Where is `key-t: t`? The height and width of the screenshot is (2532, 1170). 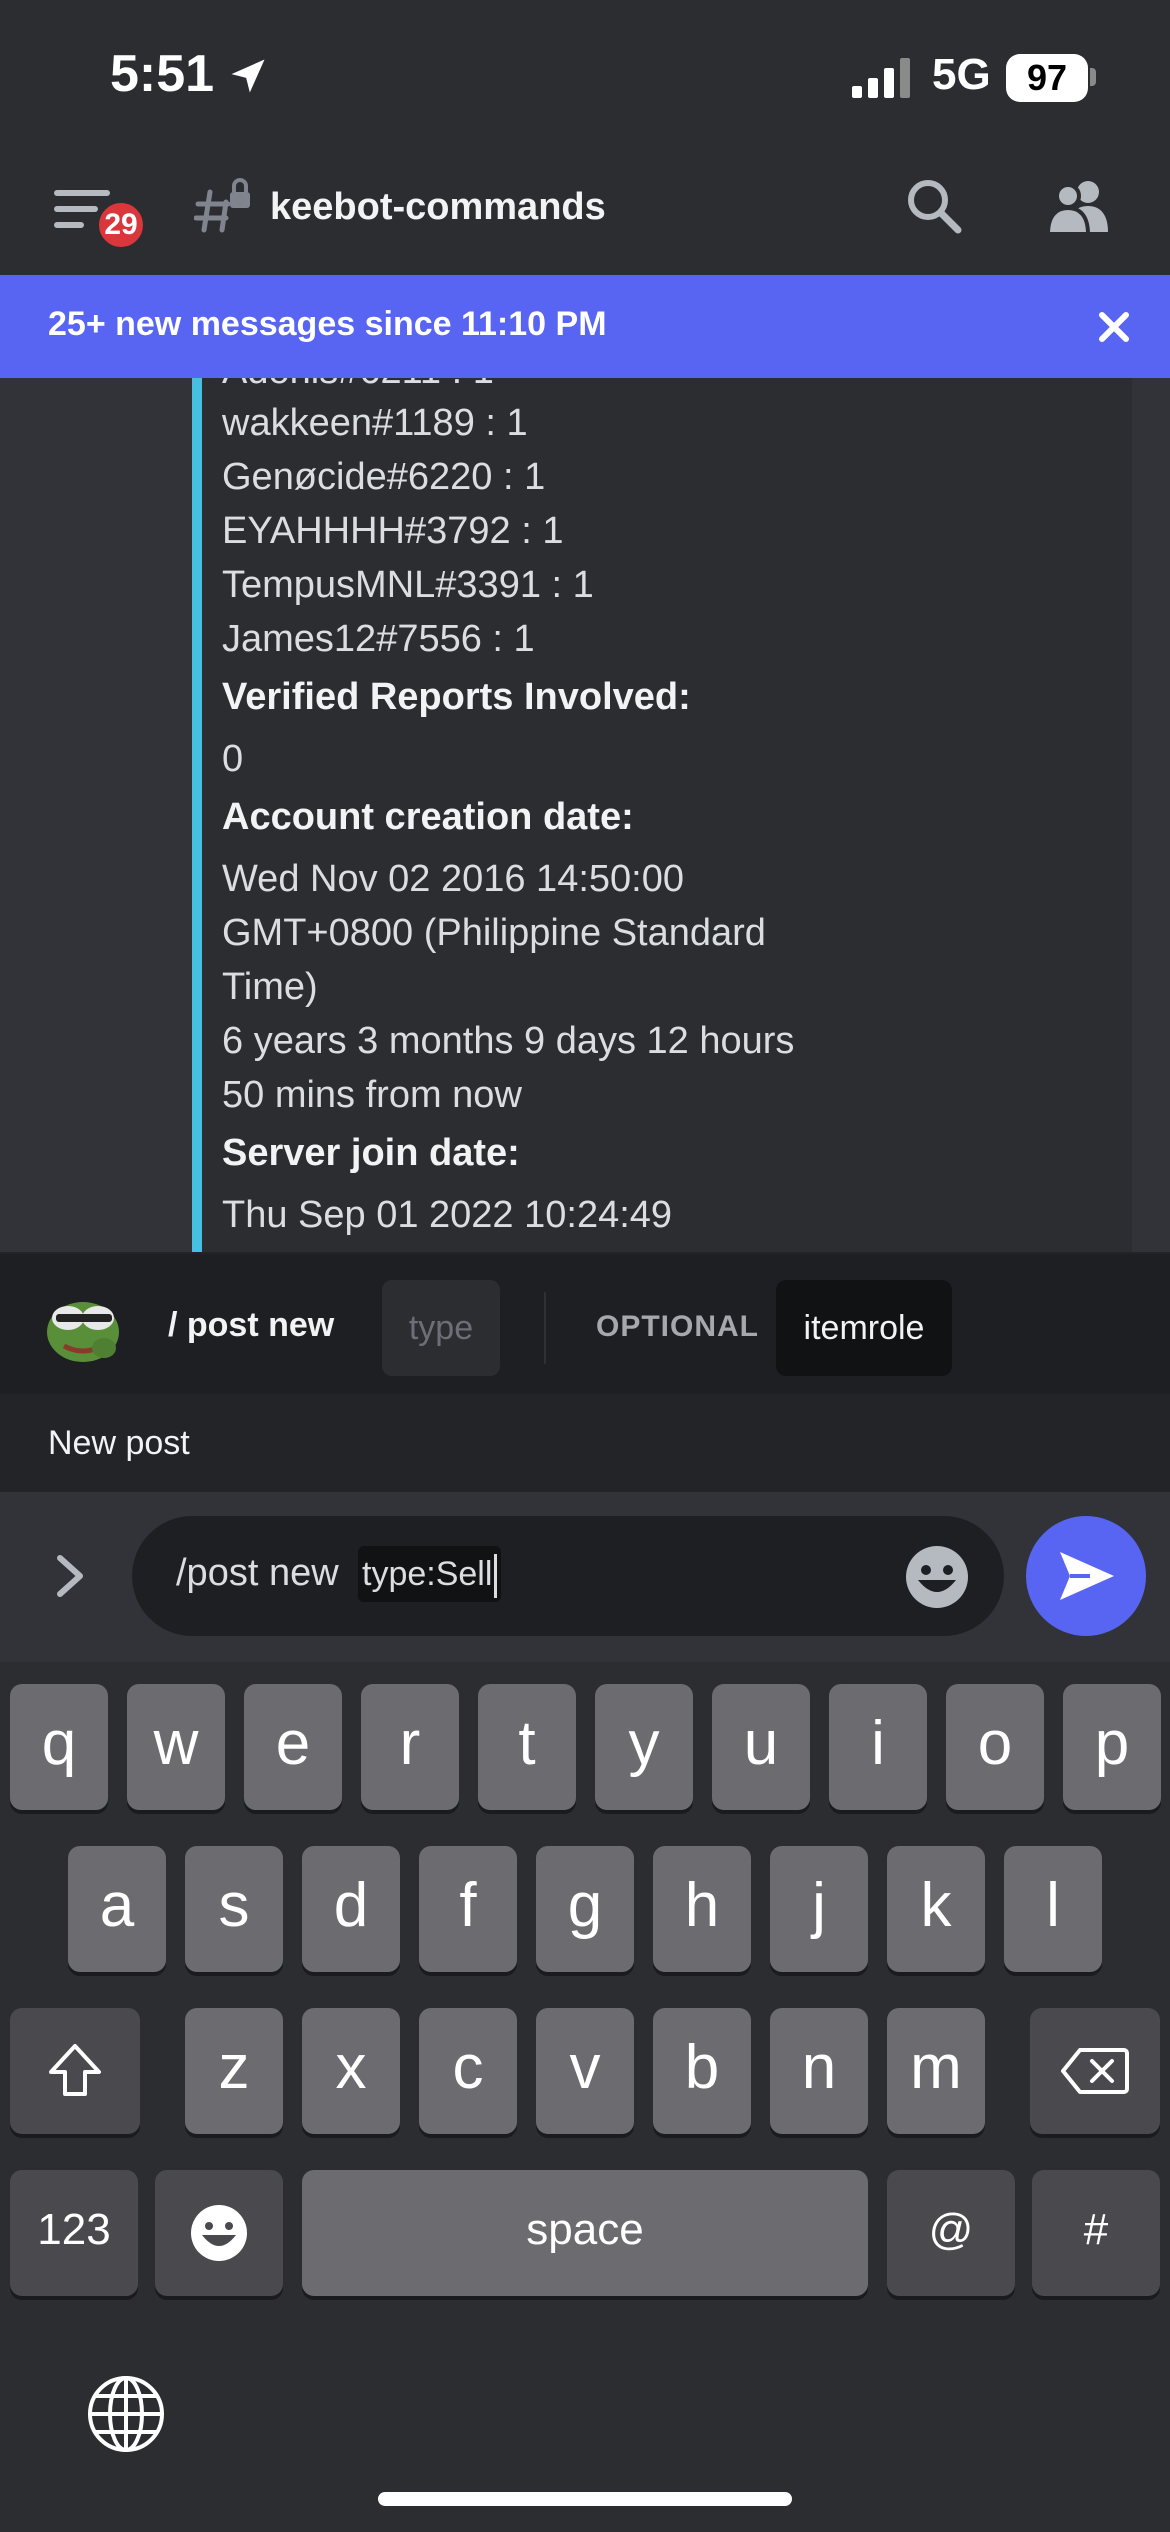 key-t: t is located at coordinates (527, 1747).